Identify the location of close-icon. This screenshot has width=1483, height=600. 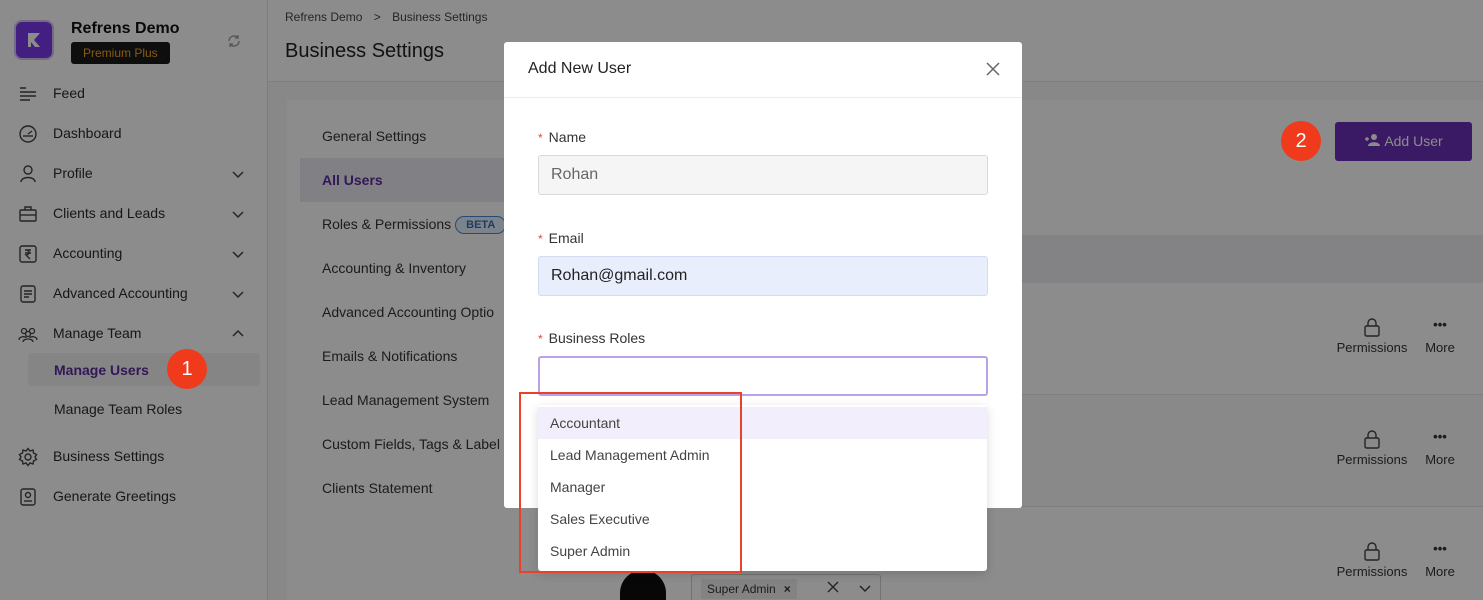
(993, 71).